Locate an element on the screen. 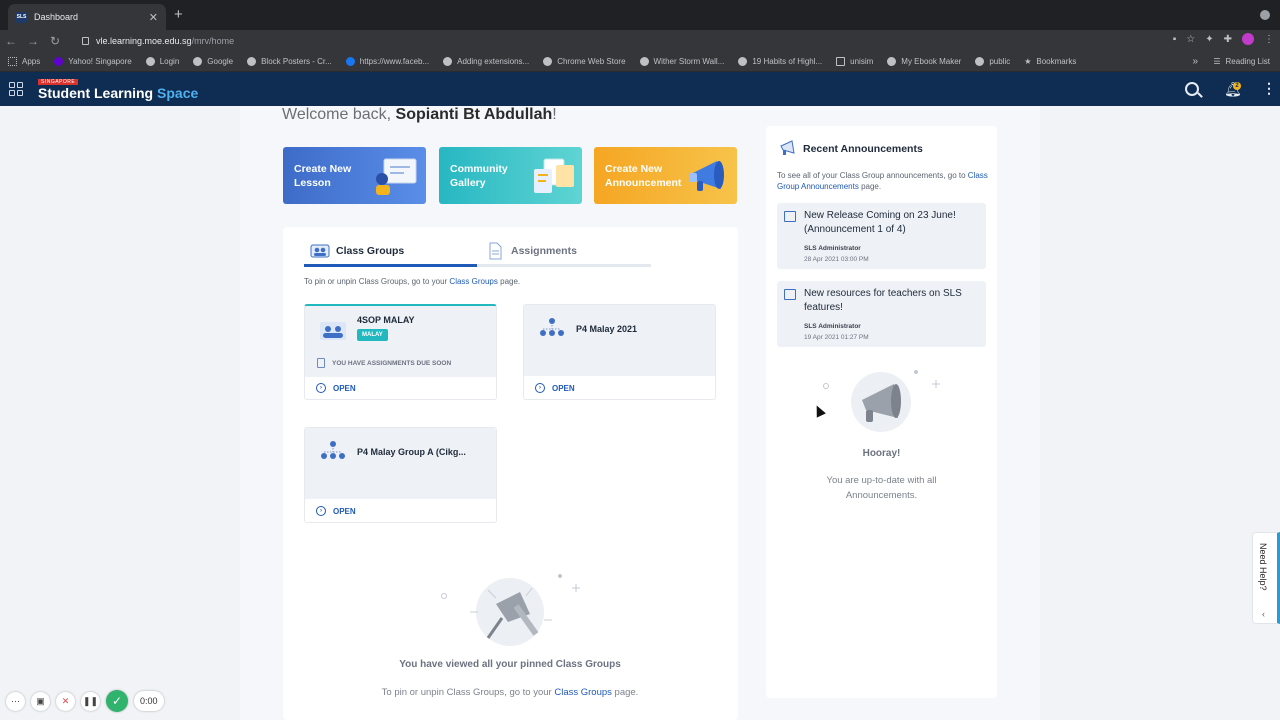  bookmark-star-icon: ☆ is located at coordinates (1190, 39).